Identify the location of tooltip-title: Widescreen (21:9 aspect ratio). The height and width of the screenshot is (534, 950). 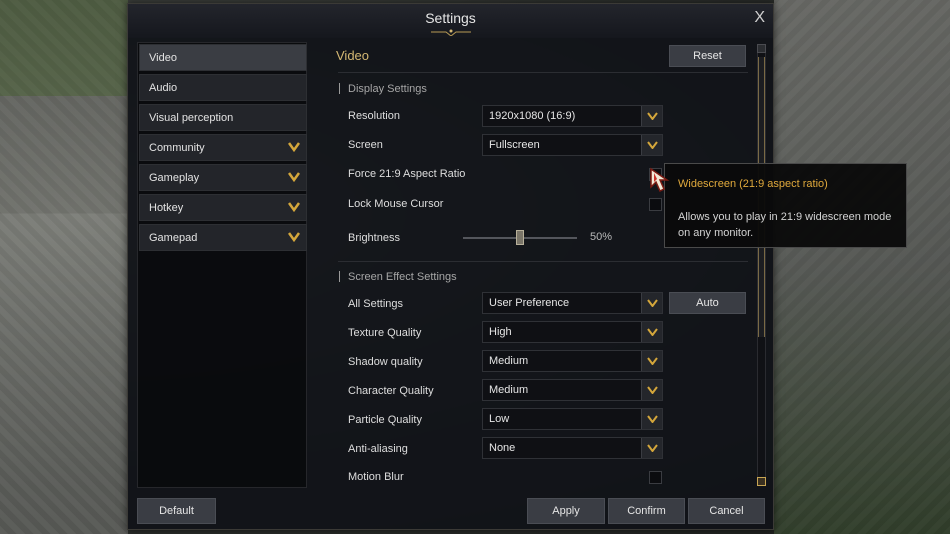
(753, 184).